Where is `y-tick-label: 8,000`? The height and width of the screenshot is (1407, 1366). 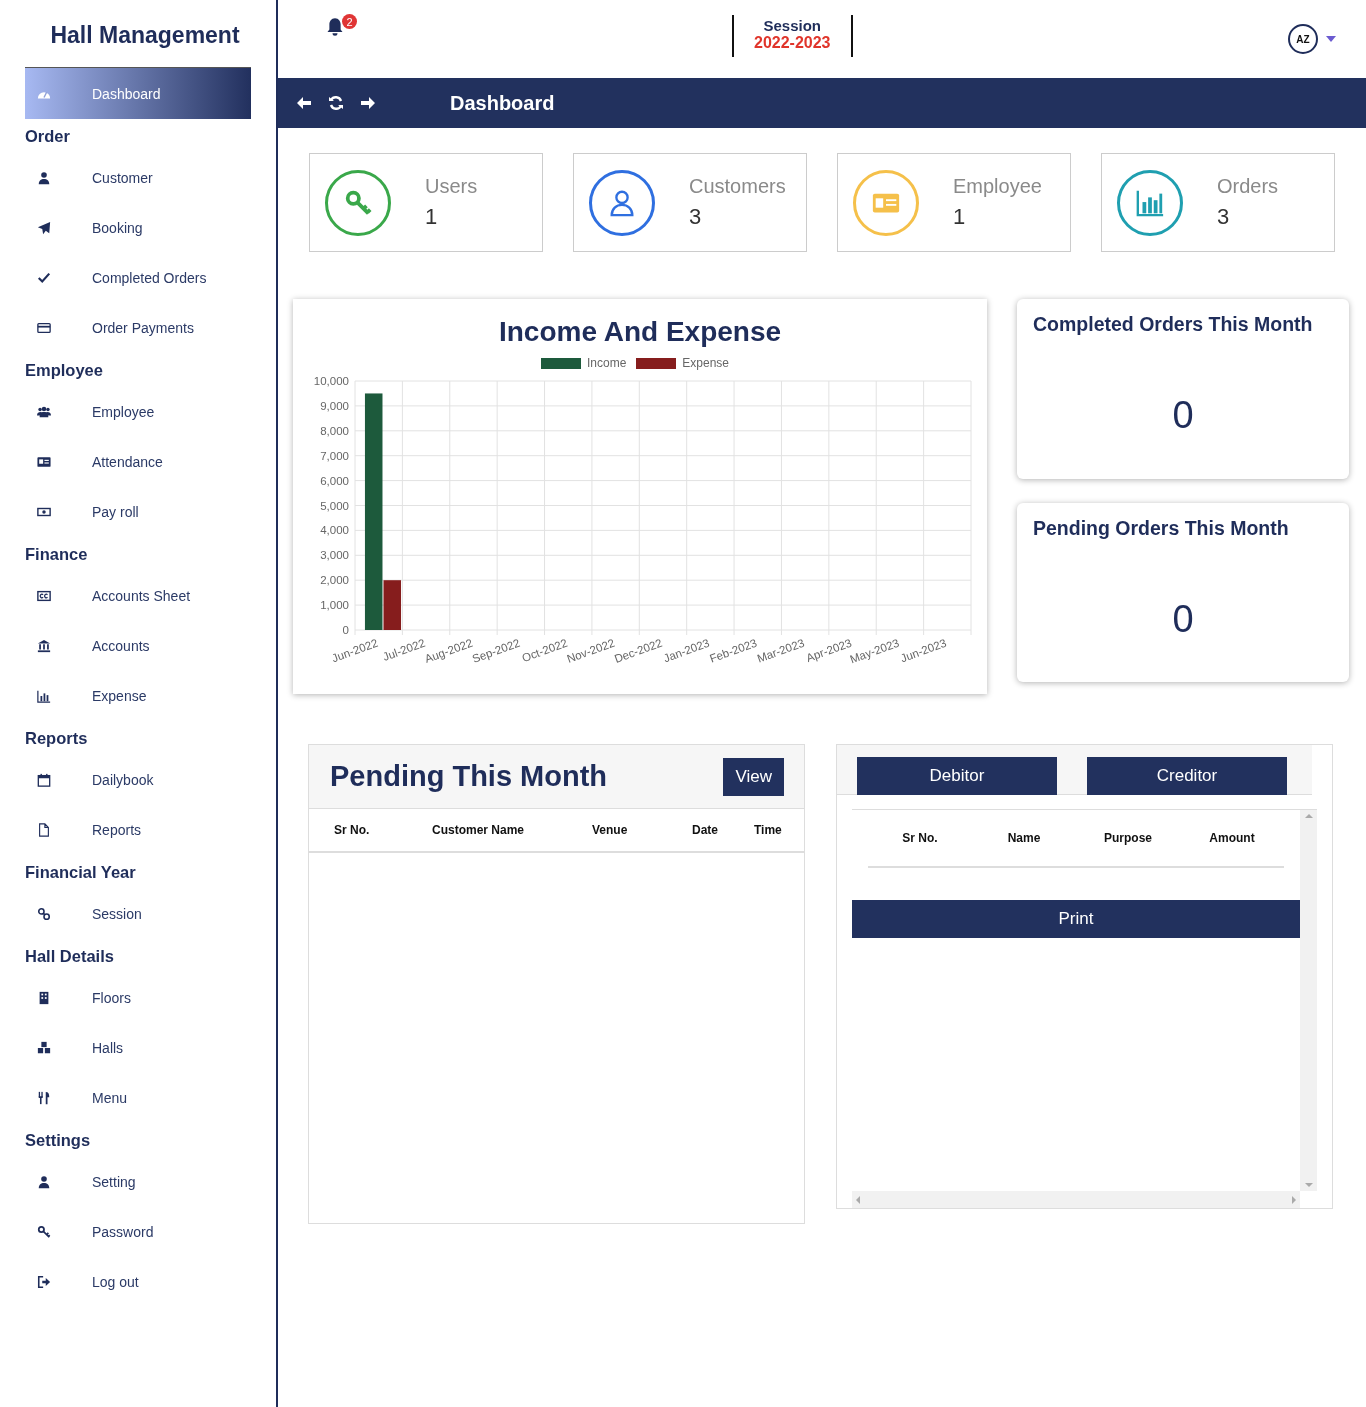 y-tick-label: 8,000 is located at coordinates (334, 430).